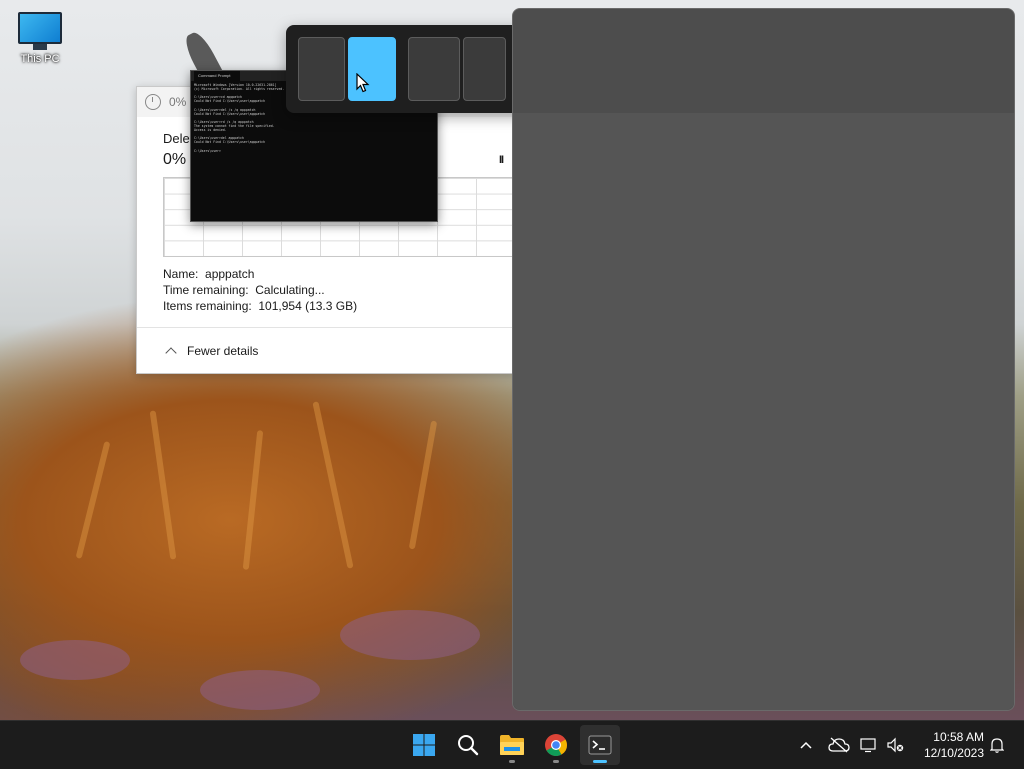  What do you see at coordinates (484, 69) in the screenshot?
I see `snap-zone-narrow-right` at bounding box center [484, 69].